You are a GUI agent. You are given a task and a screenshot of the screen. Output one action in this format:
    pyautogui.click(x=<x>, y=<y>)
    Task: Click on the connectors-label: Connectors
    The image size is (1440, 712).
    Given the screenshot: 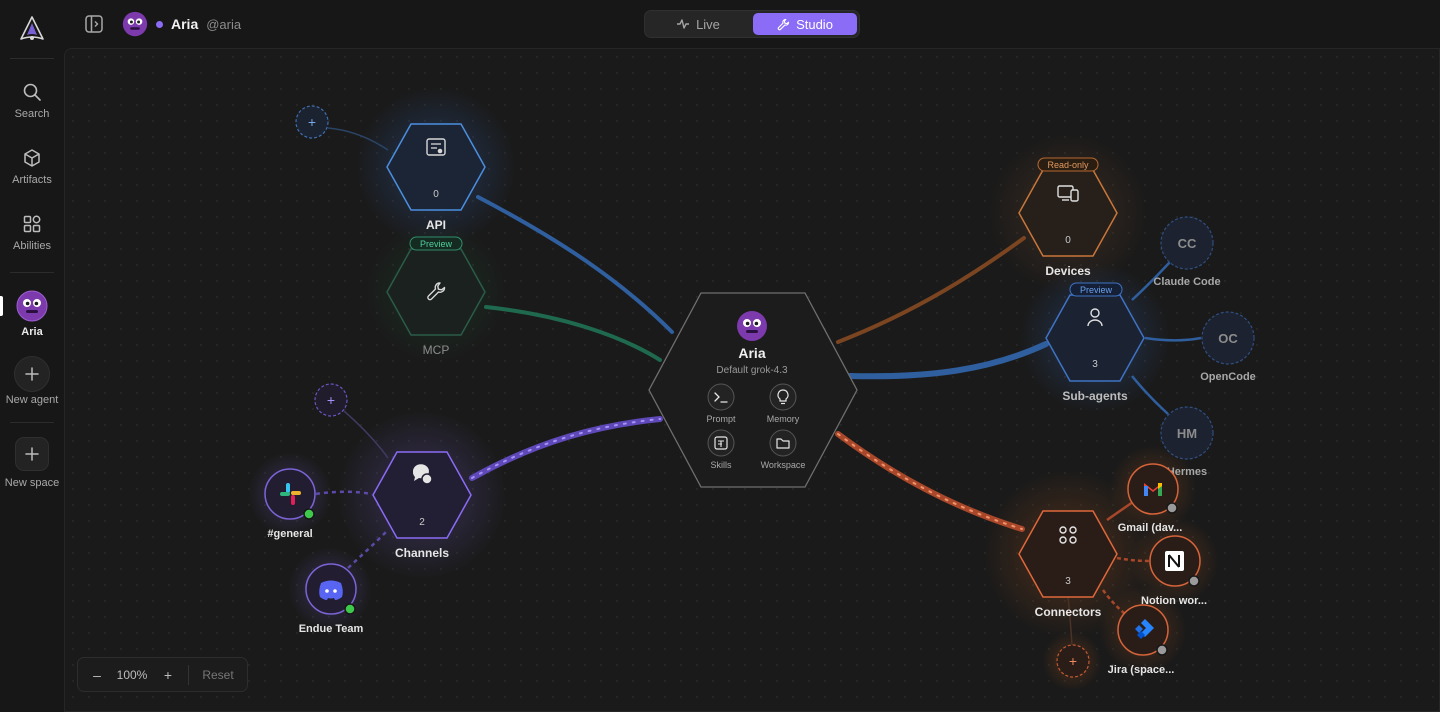 What is the action you would take?
    pyautogui.click(x=1068, y=612)
    